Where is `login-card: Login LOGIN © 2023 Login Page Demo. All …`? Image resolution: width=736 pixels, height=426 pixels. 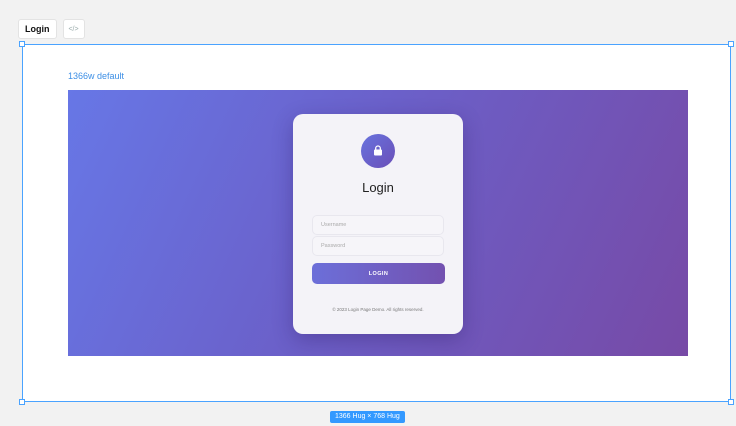 login-card: Login LOGIN © 2023 Login Page Demo. All … is located at coordinates (378, 224).